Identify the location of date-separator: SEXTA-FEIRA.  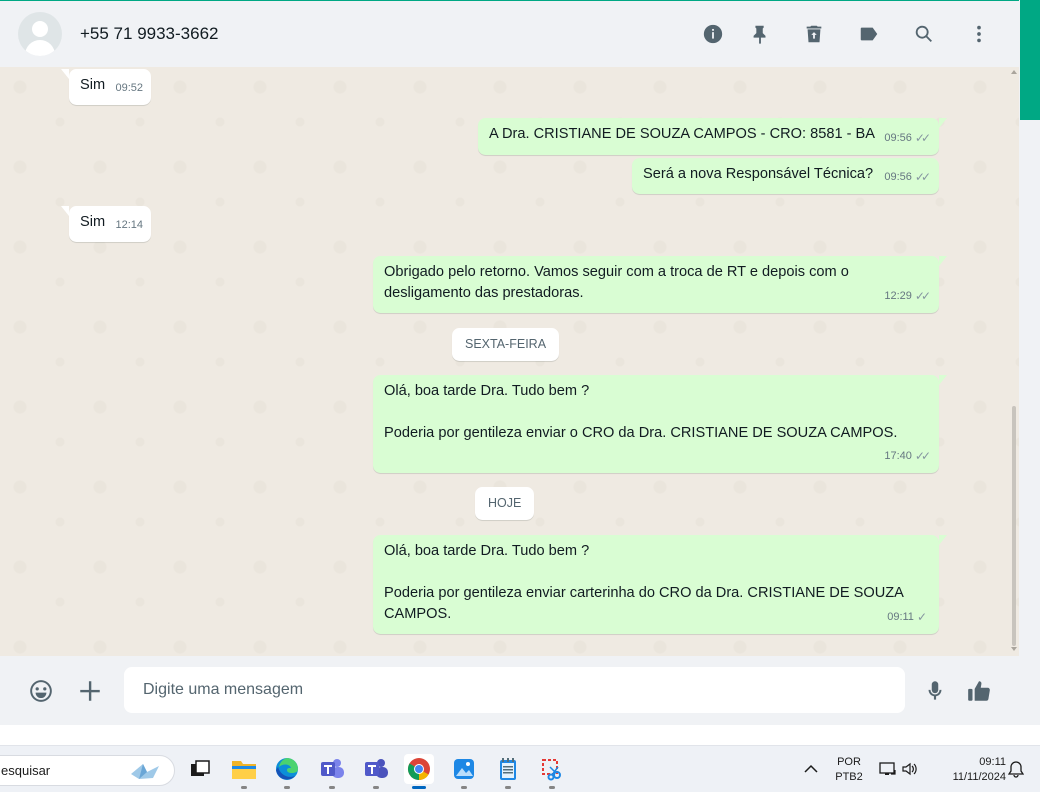
(506, 344).